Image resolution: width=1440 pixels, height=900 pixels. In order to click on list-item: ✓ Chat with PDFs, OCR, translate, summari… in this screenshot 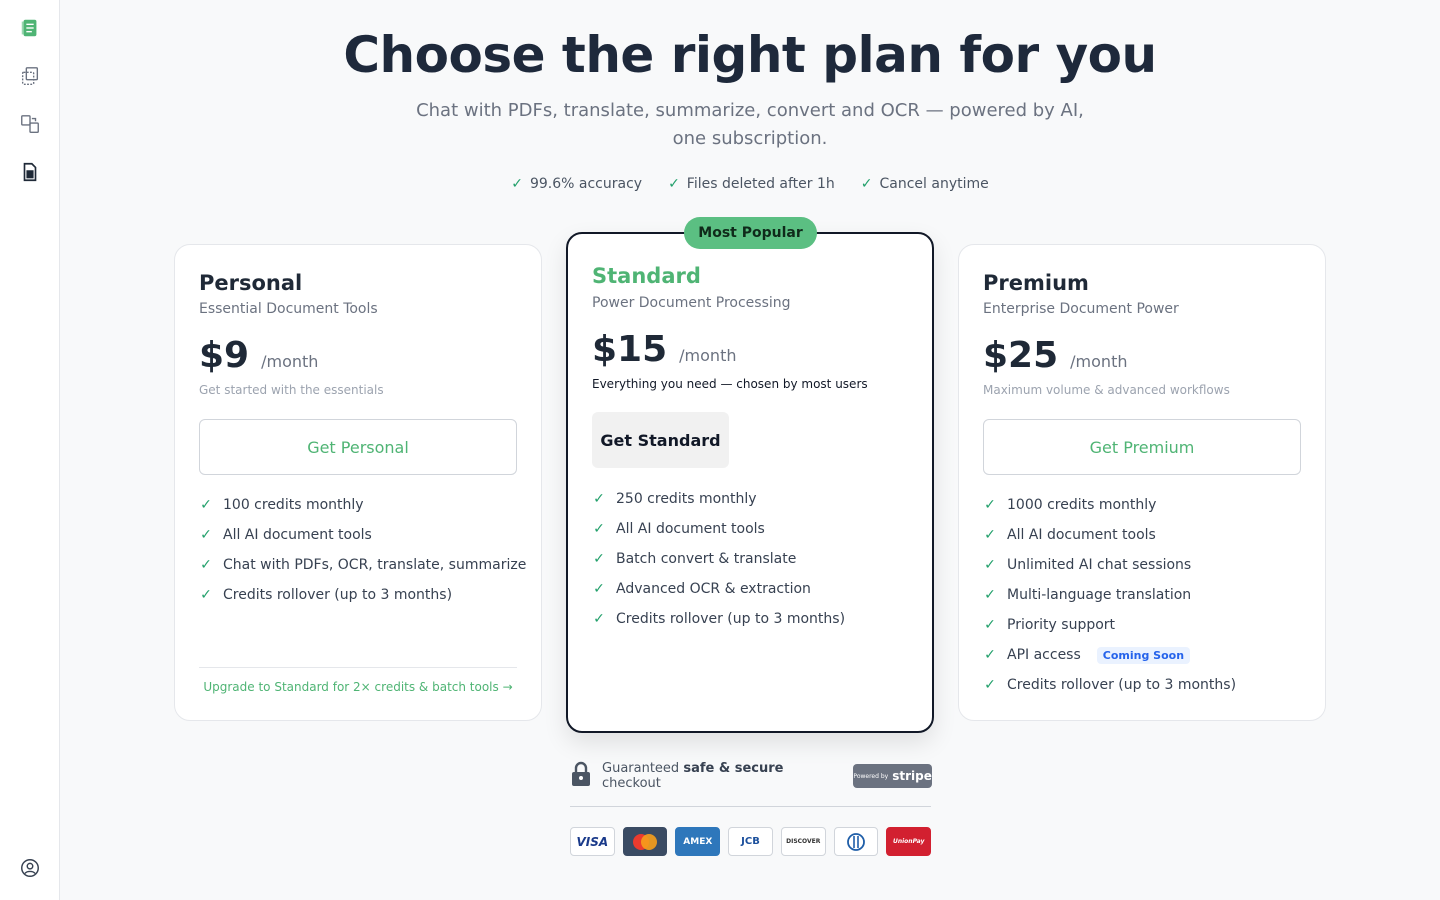, I will do `click(363, 565)`.